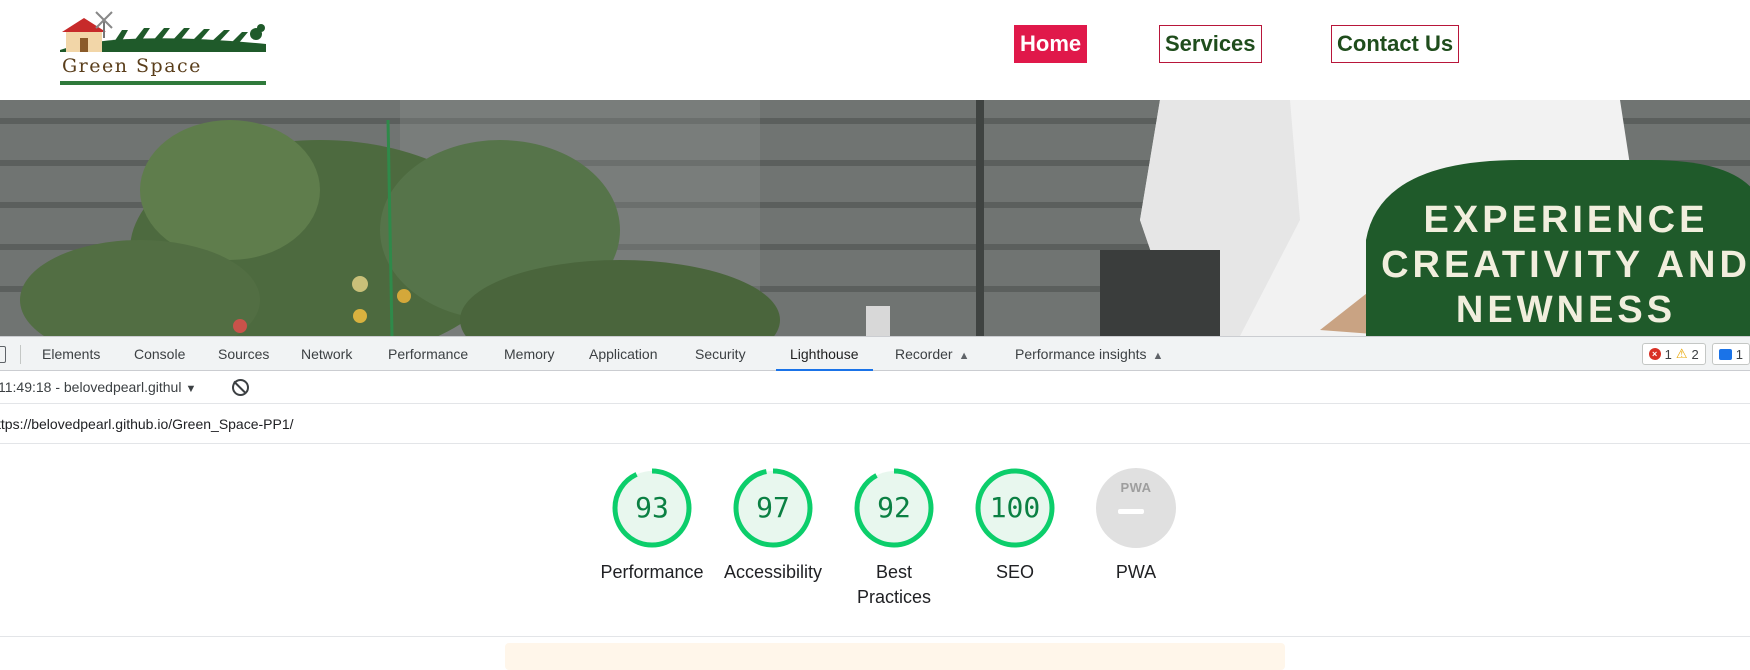 This screenshot has width=1750, height=670. I want to click on clear-reports-icon, so click(240, 387).